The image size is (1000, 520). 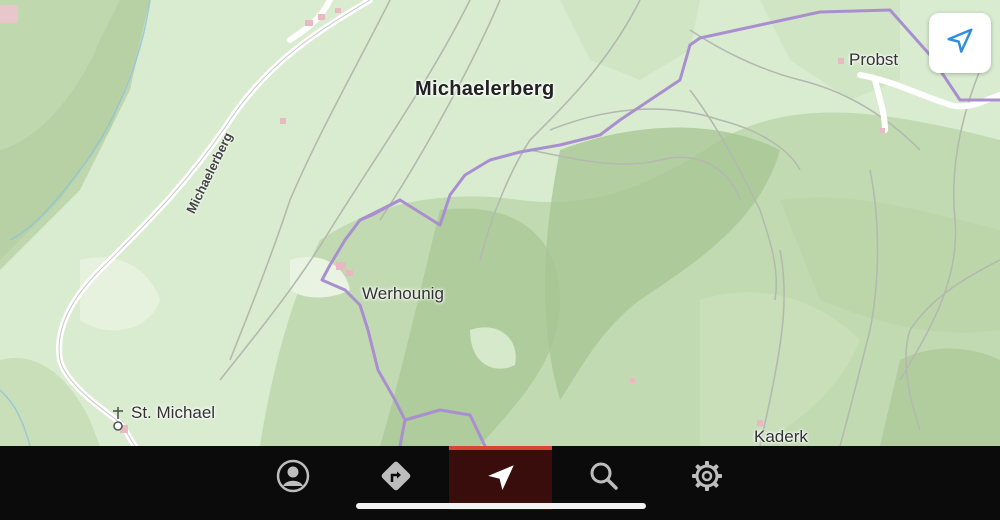 What do you see at coordinates (501, 506) in the screenshot?
I see `home-indicator` at bounding box center [501, 506].